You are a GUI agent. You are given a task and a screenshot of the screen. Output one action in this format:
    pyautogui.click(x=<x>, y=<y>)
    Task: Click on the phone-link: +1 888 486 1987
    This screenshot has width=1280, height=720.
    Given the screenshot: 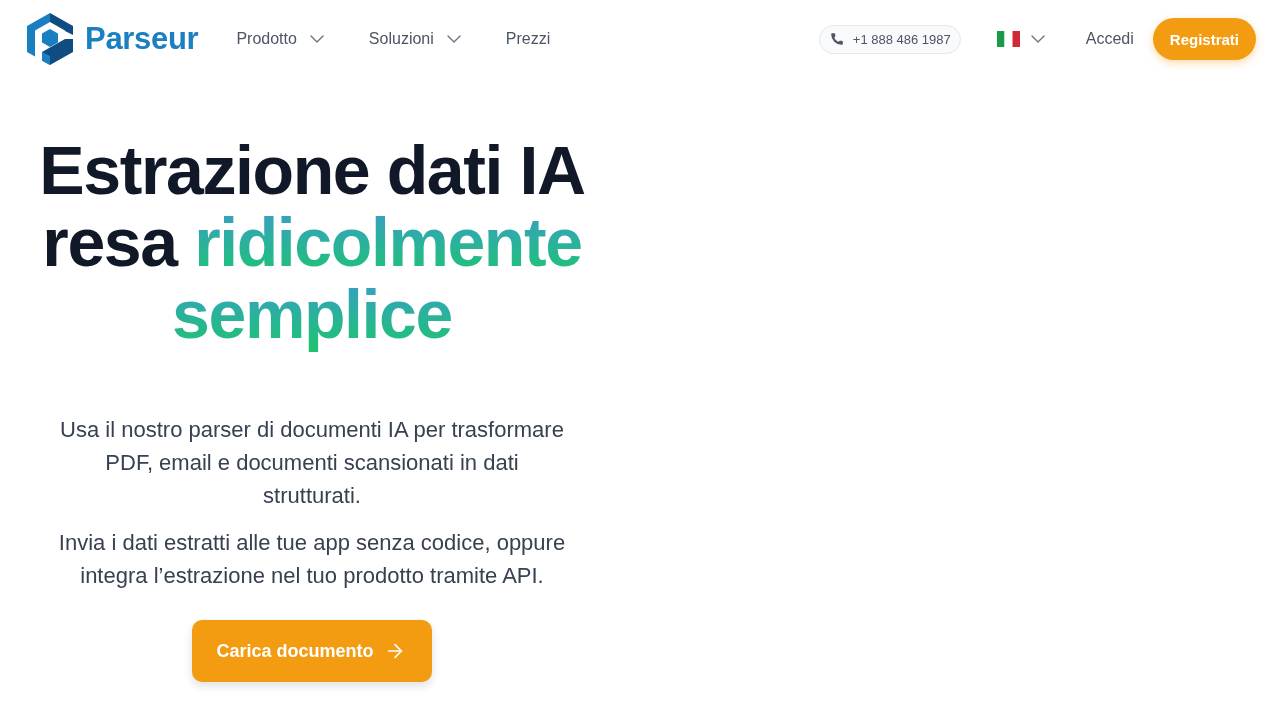 What is the action you would take?
    pyautogui.click(x=889, y=39)
    